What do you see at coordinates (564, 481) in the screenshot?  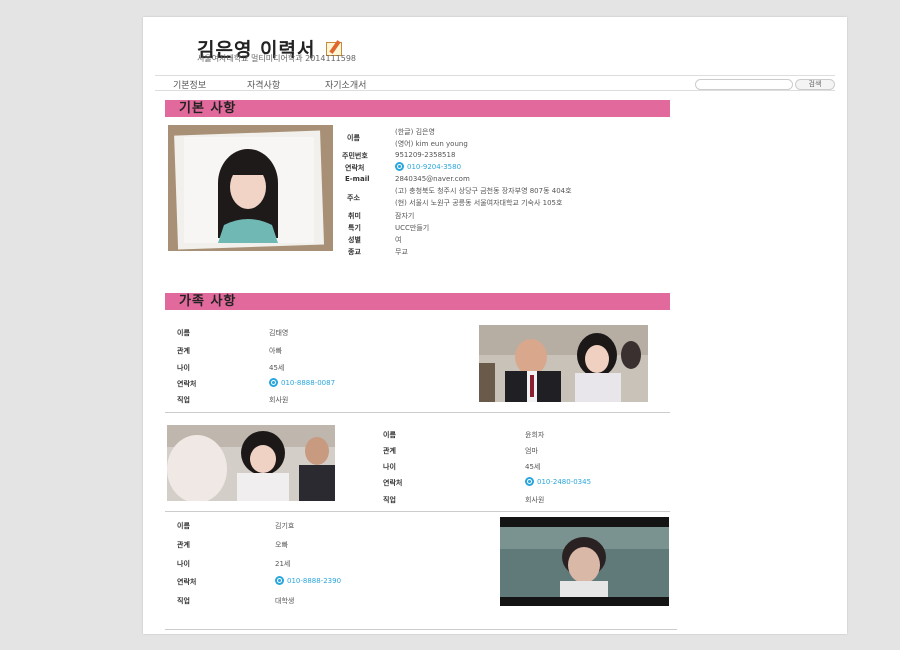 I see `member-phone-number: 010-2480-0345` at bounding box center [564, 481].